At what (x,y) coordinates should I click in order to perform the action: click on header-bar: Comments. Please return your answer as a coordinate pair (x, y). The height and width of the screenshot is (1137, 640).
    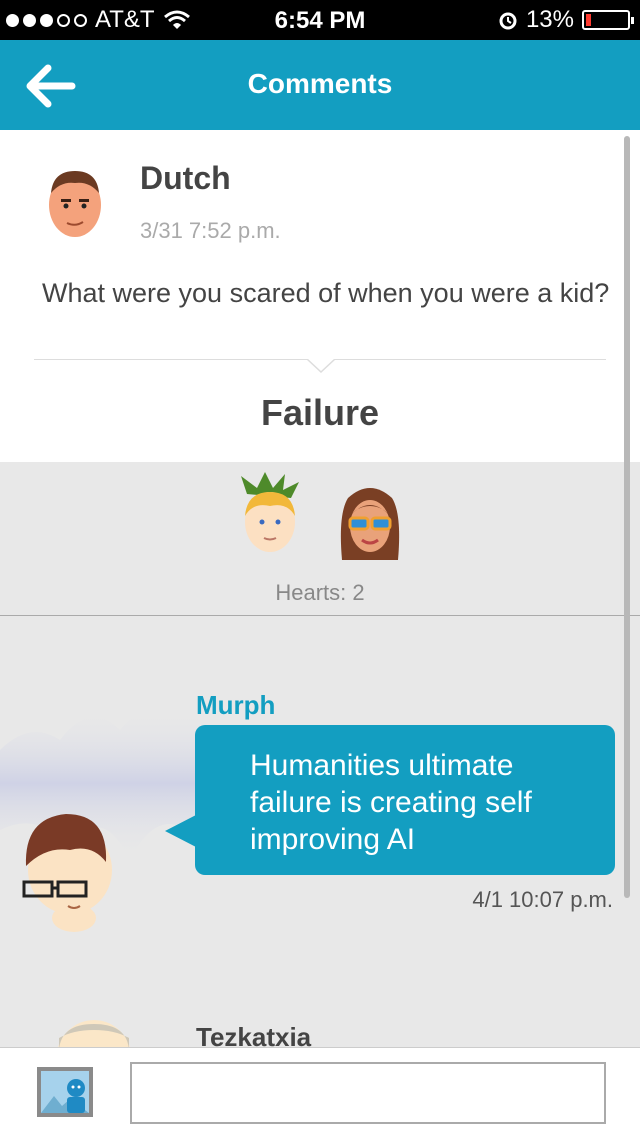
    Looking at the image, I should click on (320, 85).